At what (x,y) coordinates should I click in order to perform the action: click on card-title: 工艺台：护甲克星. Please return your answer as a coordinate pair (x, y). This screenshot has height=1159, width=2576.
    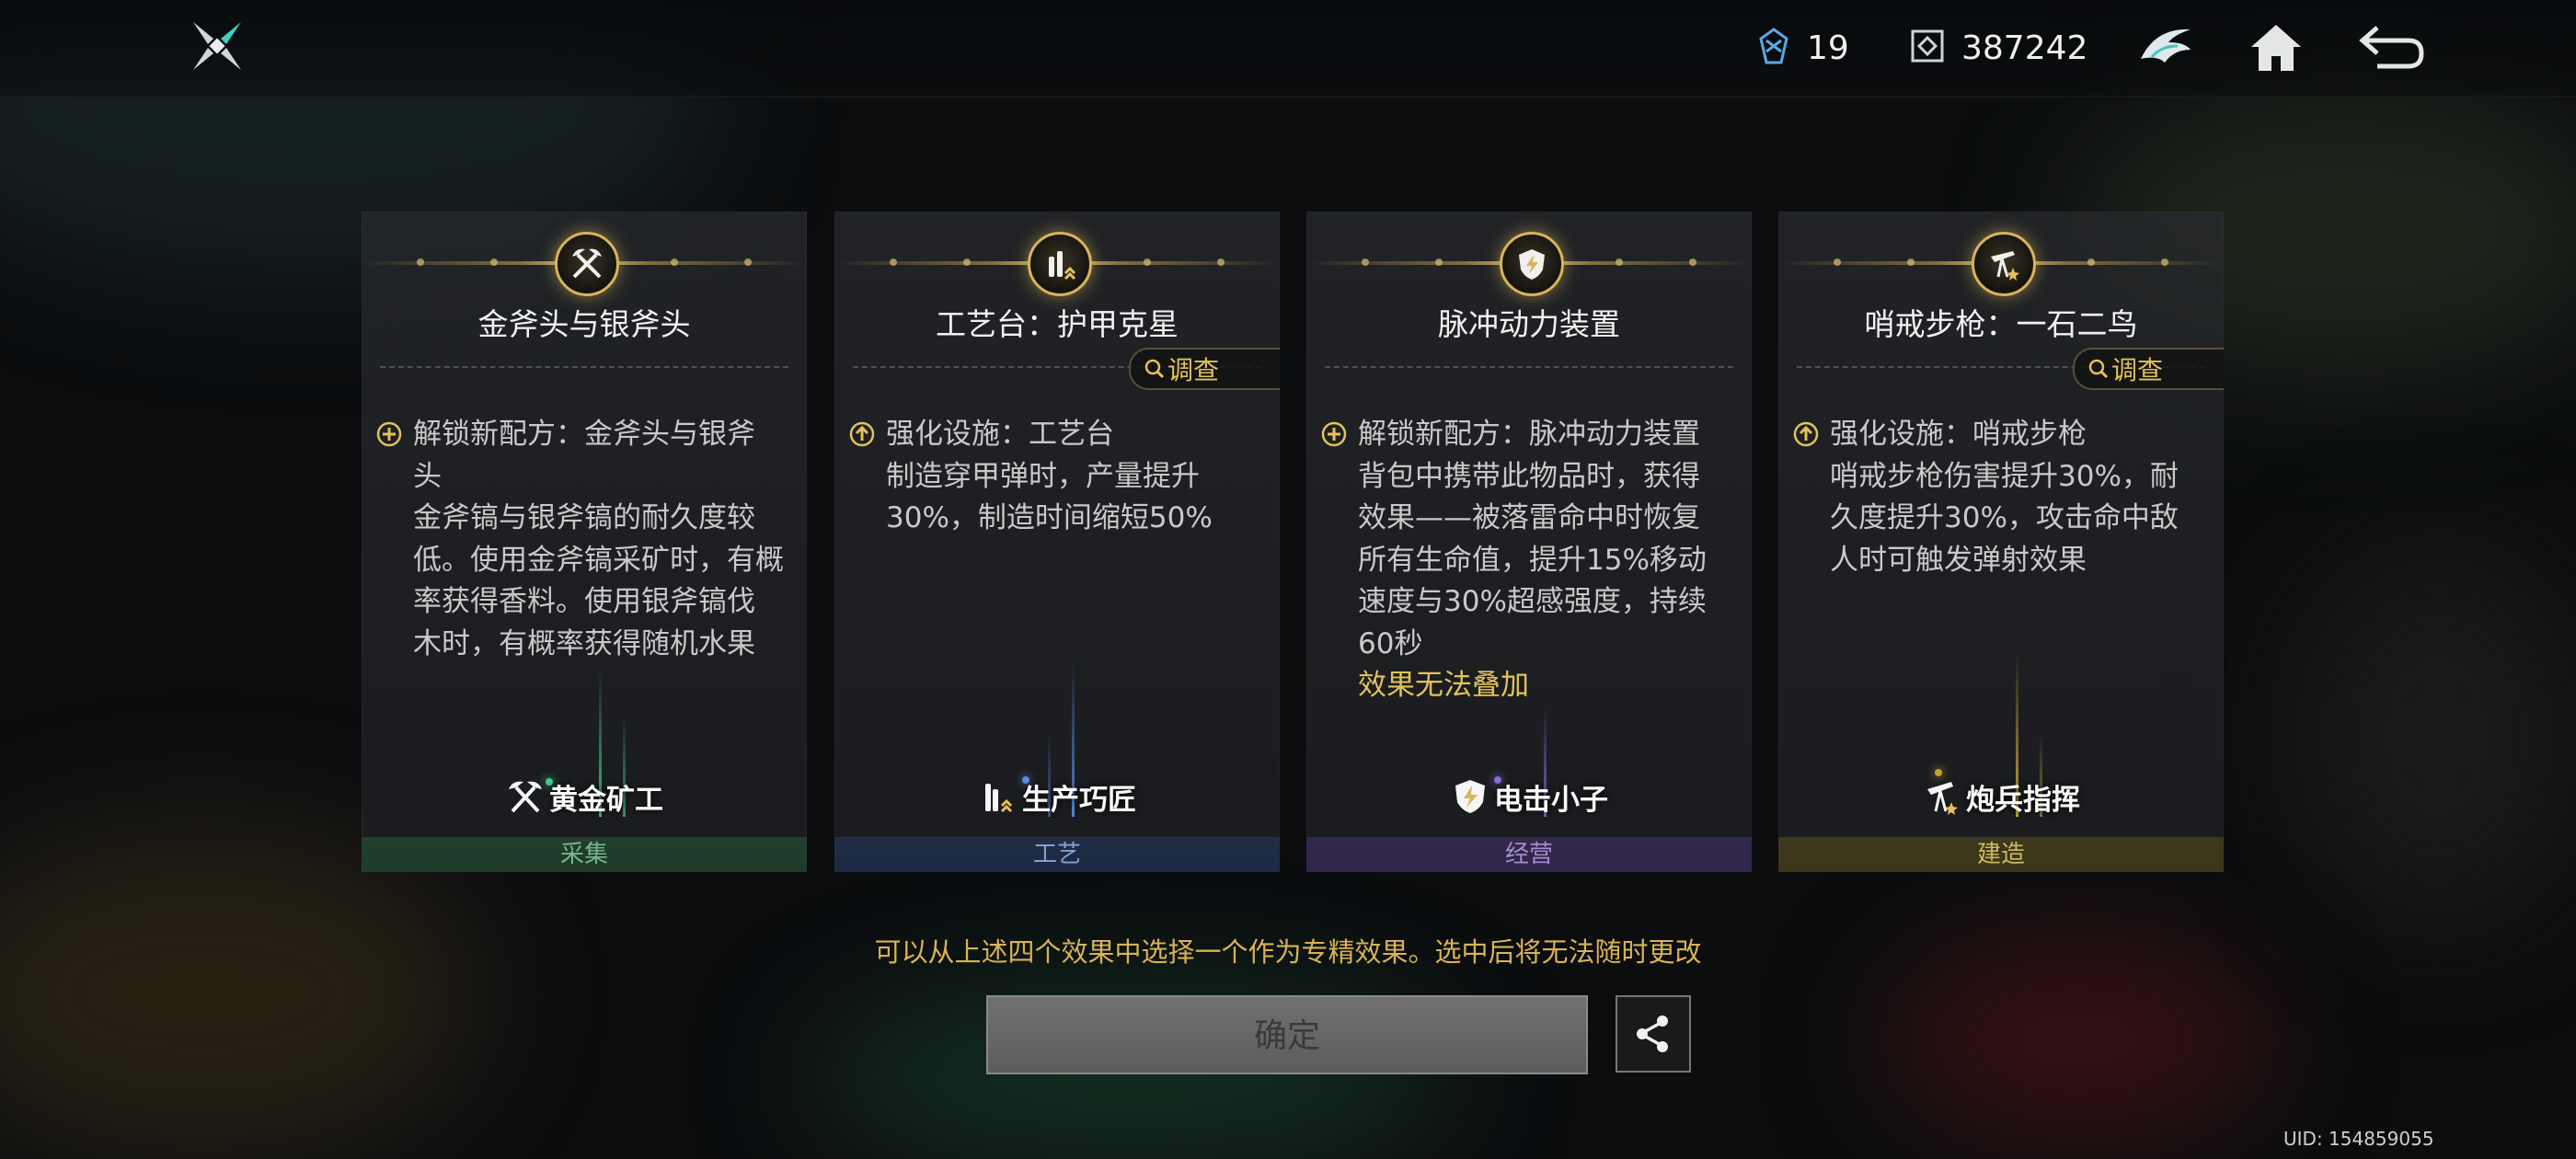
    Looking at the image, I should click on (1057, 324).